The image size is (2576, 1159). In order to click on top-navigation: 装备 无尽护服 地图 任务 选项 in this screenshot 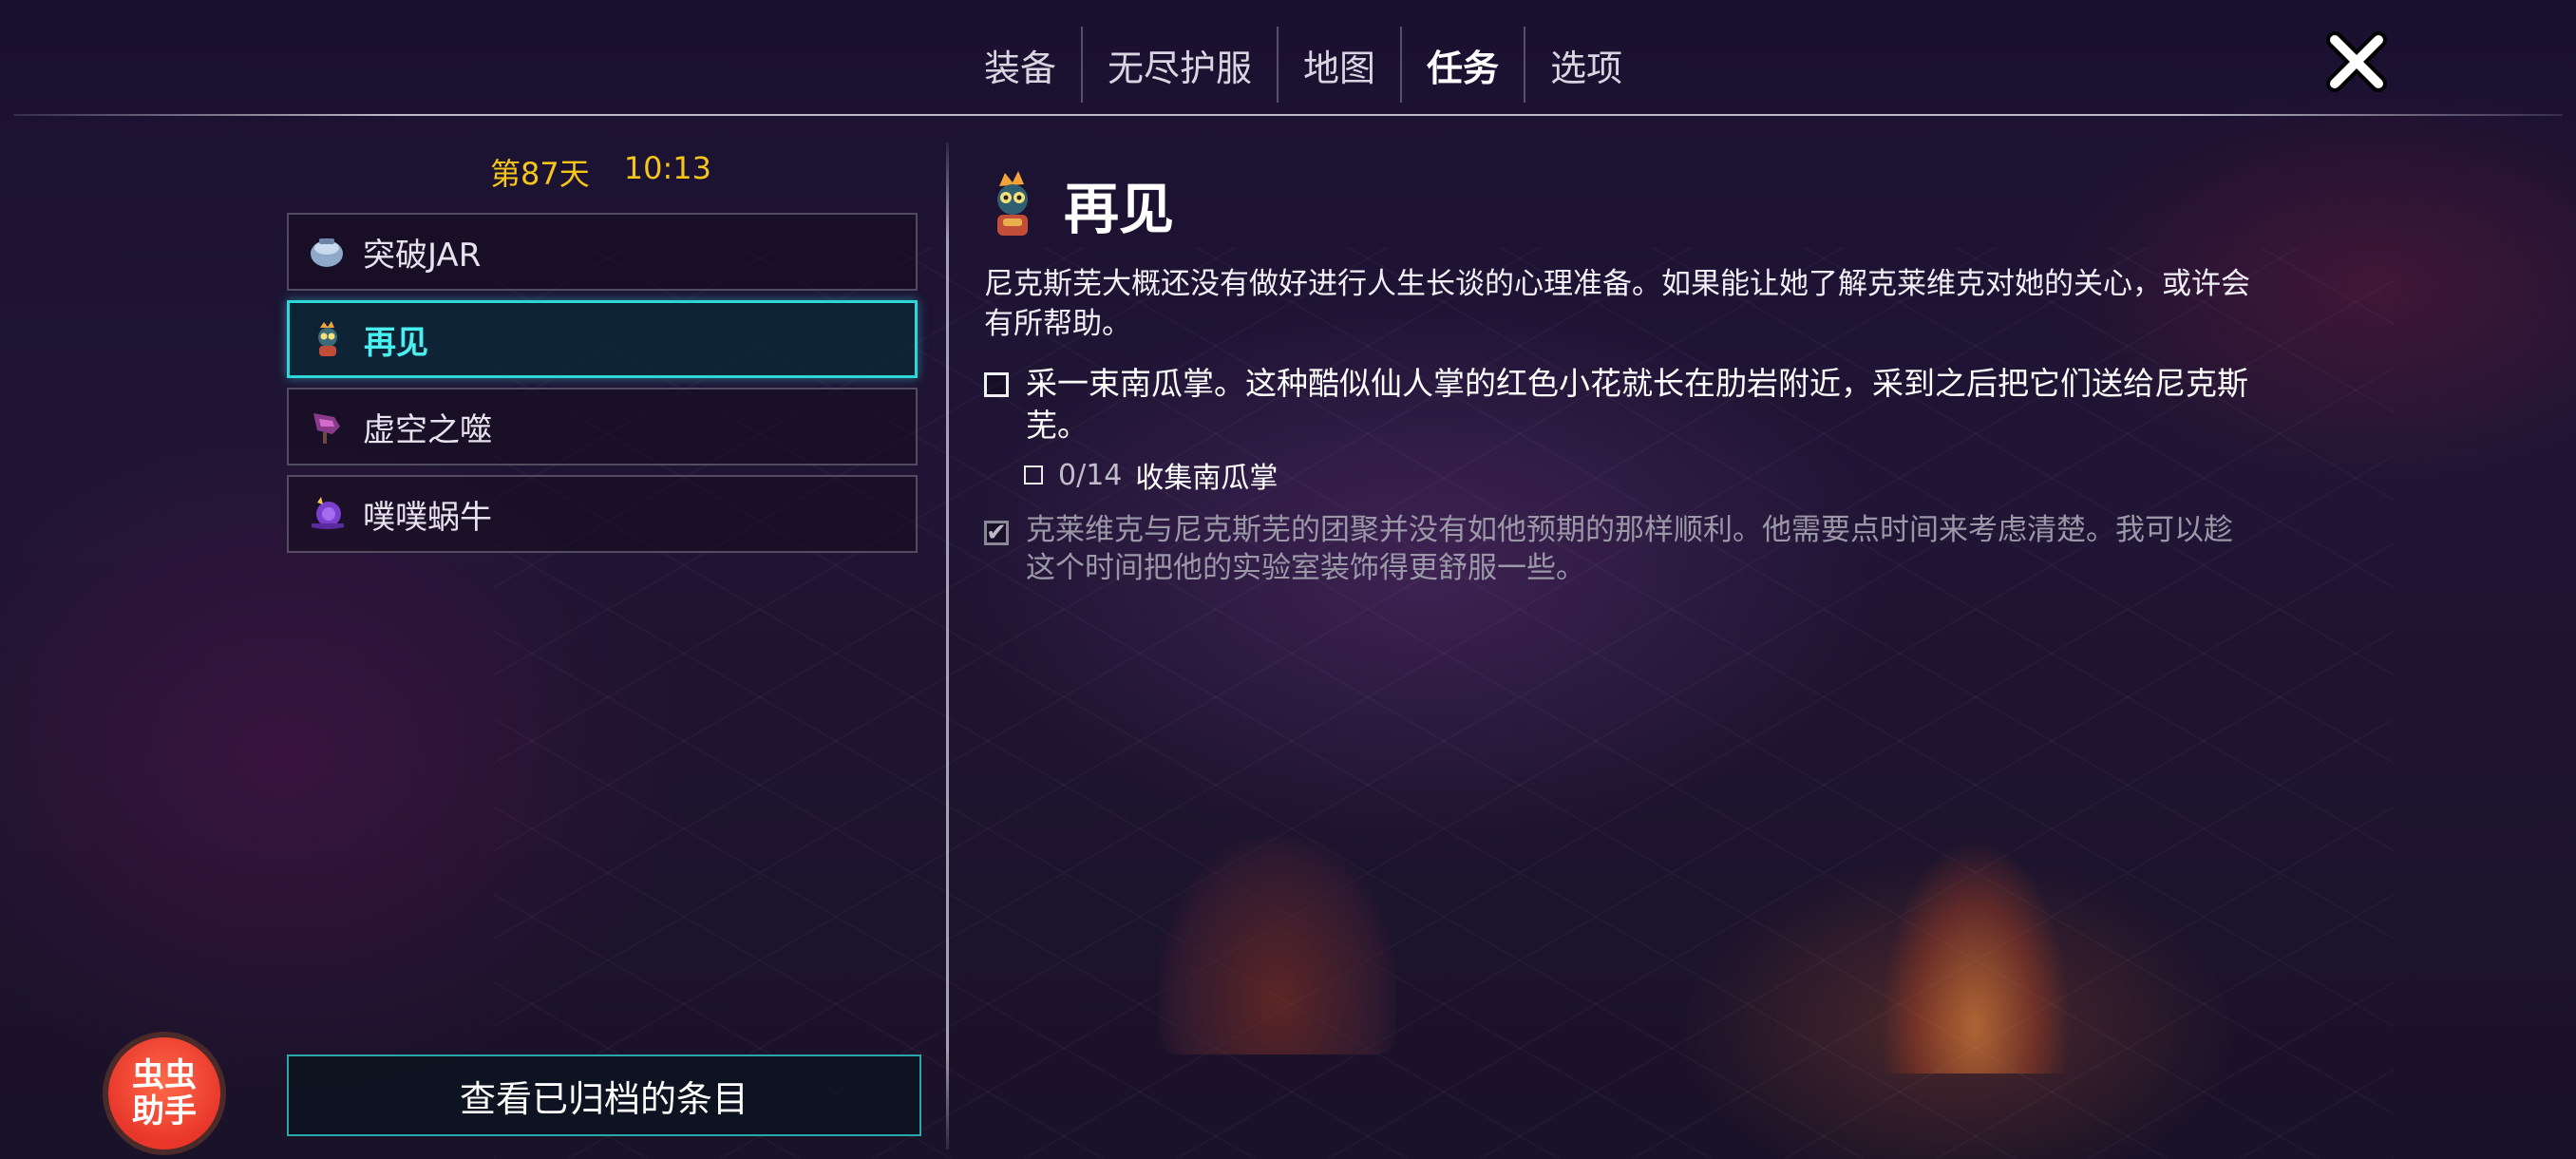, I will do `click(1288, 57)`.